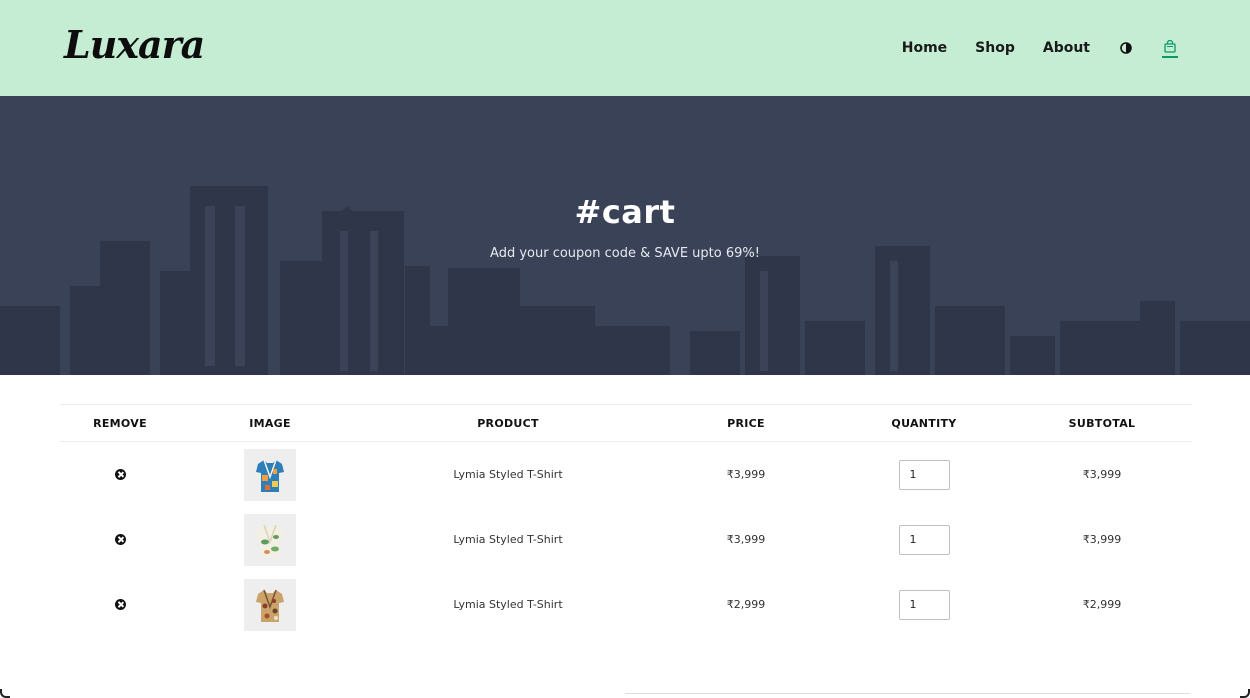  Describe the element at coordinates (1040, 48) in the screenshot. I see `main-nav: Home Shop About` at that location.